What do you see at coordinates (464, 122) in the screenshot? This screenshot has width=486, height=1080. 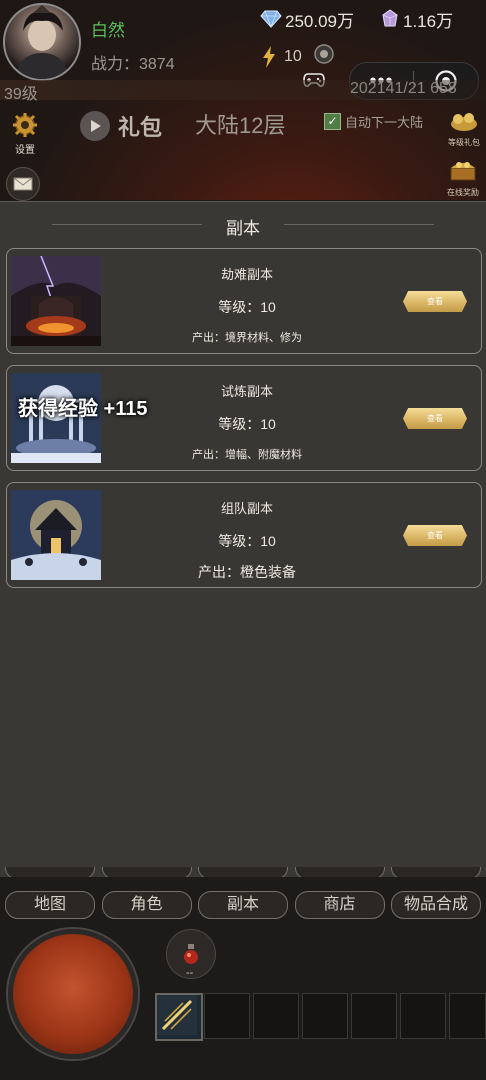 I see `treasure-icon` at bounding box center [464, 122].